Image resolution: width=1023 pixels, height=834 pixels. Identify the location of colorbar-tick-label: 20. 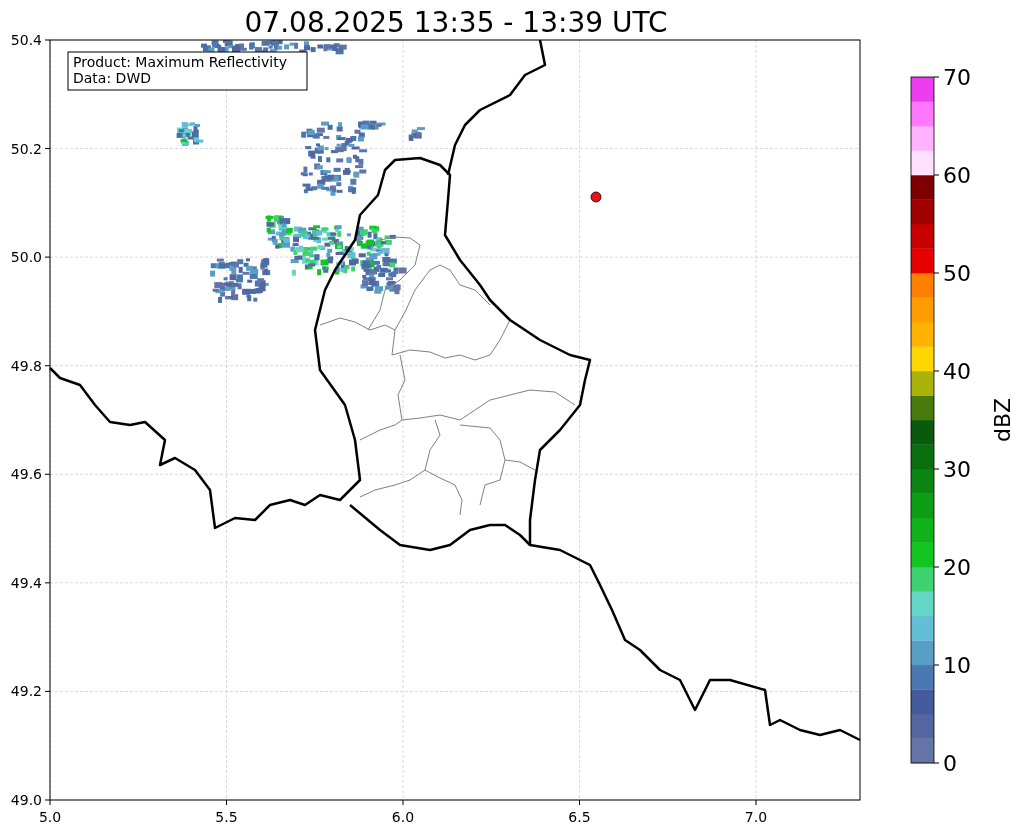
(957, 567).